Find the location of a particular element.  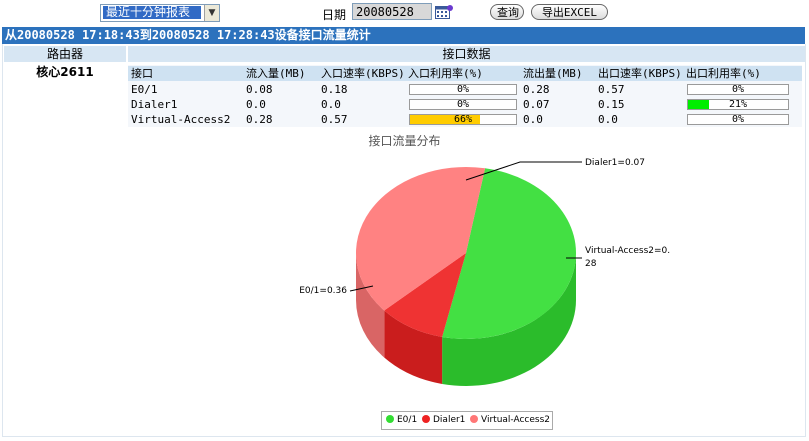

chart-legend: E0/1 Dialer1 Virtual-Access2 is located at coordinates (467, 420).